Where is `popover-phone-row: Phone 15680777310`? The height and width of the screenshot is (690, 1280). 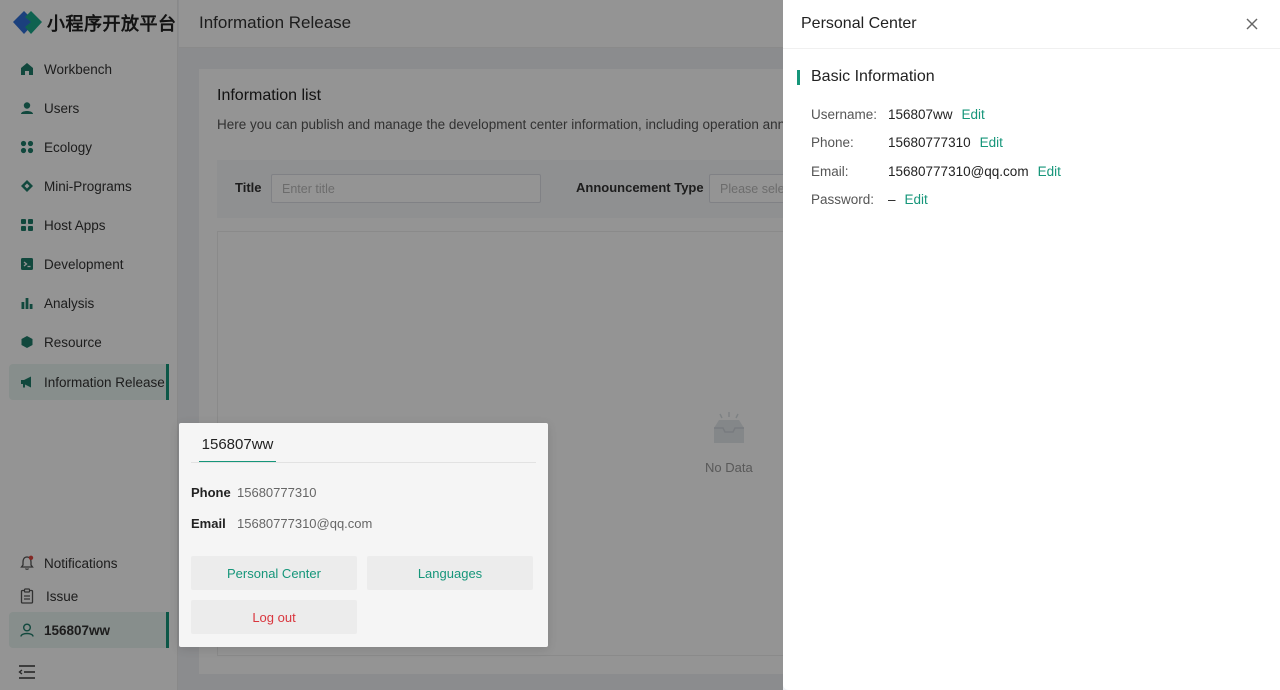 popover-phone-row: Phone 15680777310 is located at coordinates (254, 492).